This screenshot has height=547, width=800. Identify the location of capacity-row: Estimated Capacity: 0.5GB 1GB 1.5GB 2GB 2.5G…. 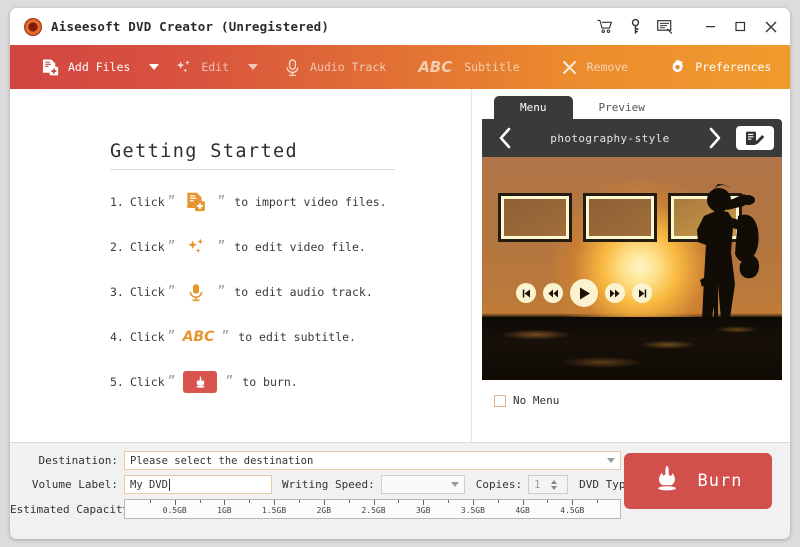
(315, 509).